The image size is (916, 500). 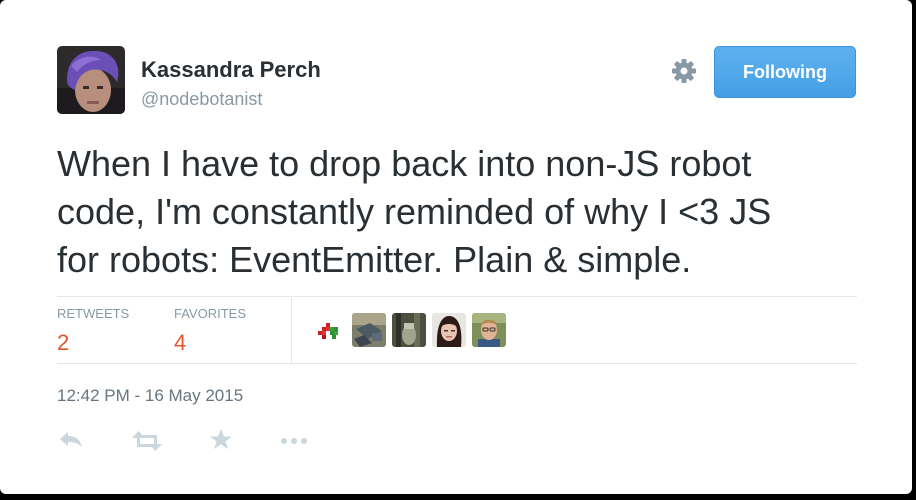 What do you see at coordinates (150, 396) in the screenshot?
I see `tweet-timestamp: 12:42 PM - 16 May 2015` at bounding box center [150, 396].